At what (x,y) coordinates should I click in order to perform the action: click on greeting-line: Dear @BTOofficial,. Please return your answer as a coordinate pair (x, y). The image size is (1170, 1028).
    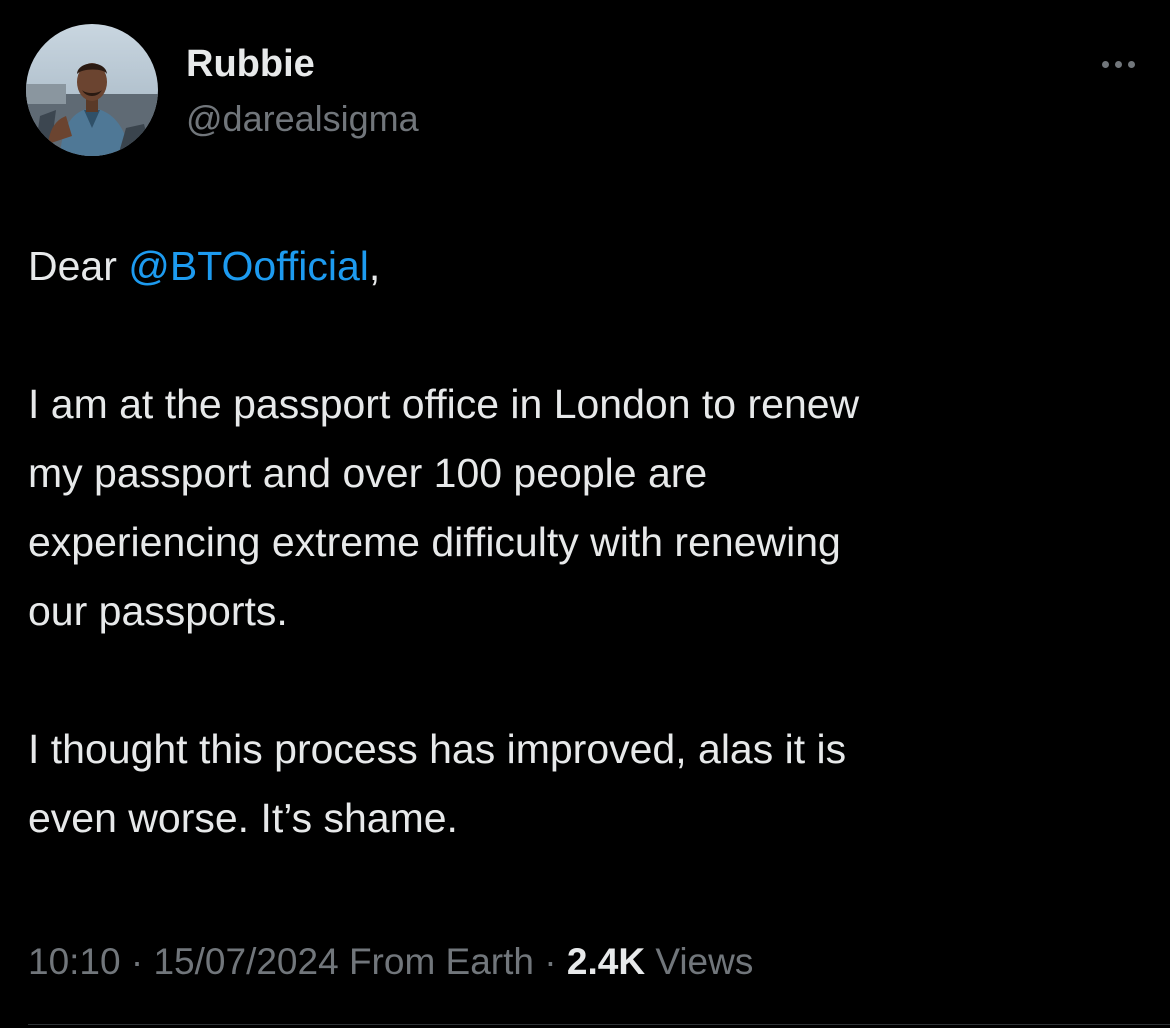
    Looking at the image, I should click on (583, 266).